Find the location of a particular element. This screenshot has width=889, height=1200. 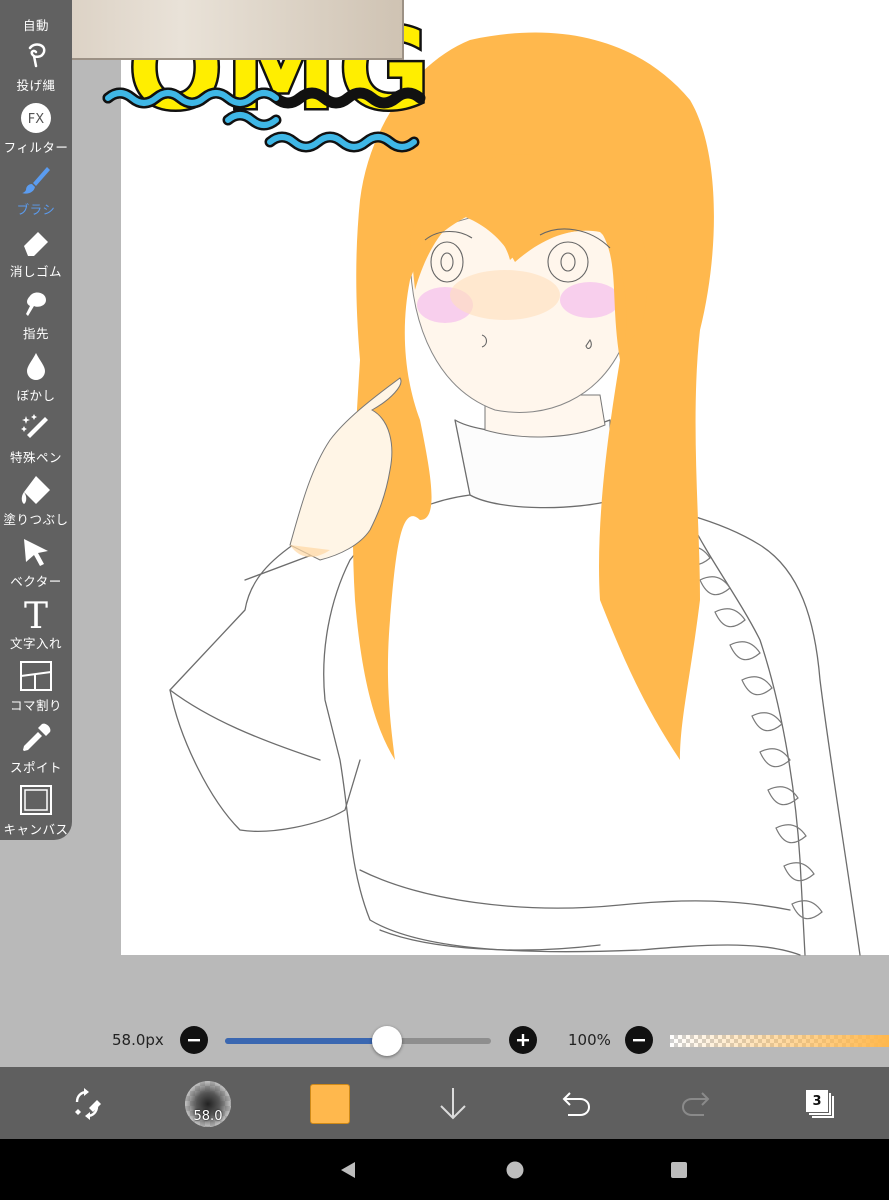

panel-divide-icon is located at coordinates (36, 676).